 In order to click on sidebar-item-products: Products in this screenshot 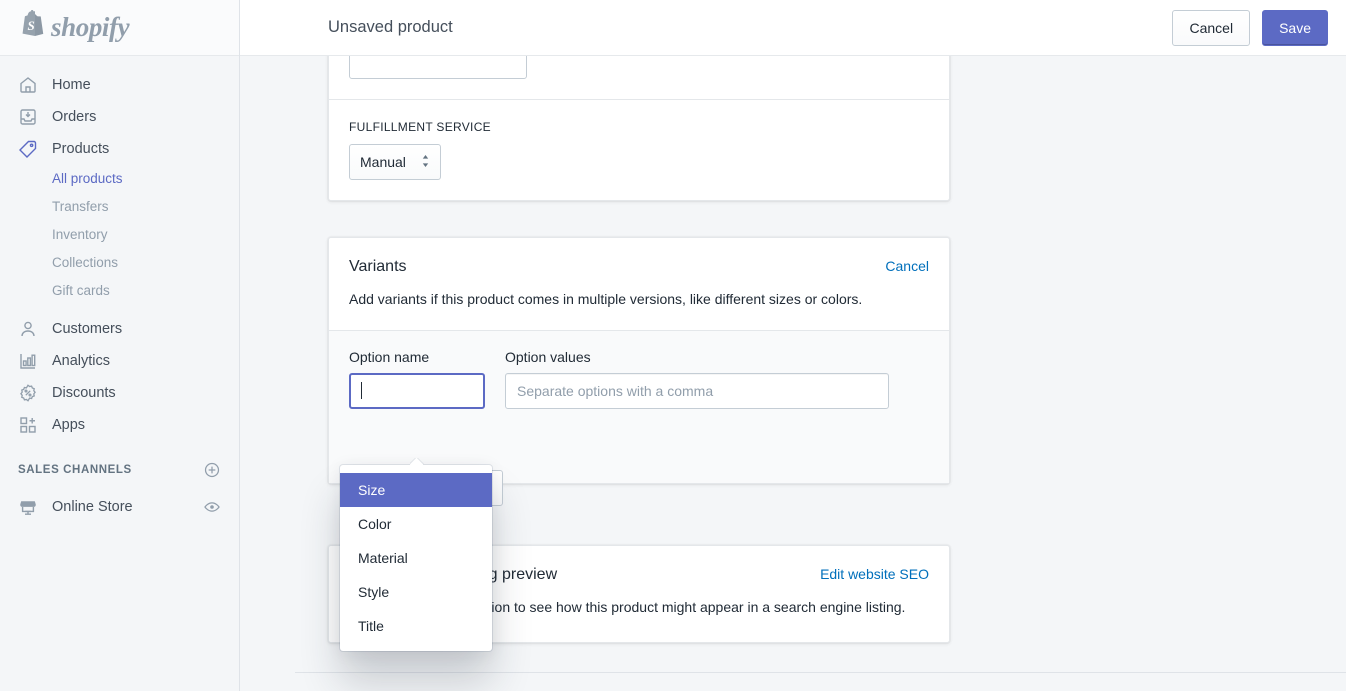, I will do `click(119, 149)`.